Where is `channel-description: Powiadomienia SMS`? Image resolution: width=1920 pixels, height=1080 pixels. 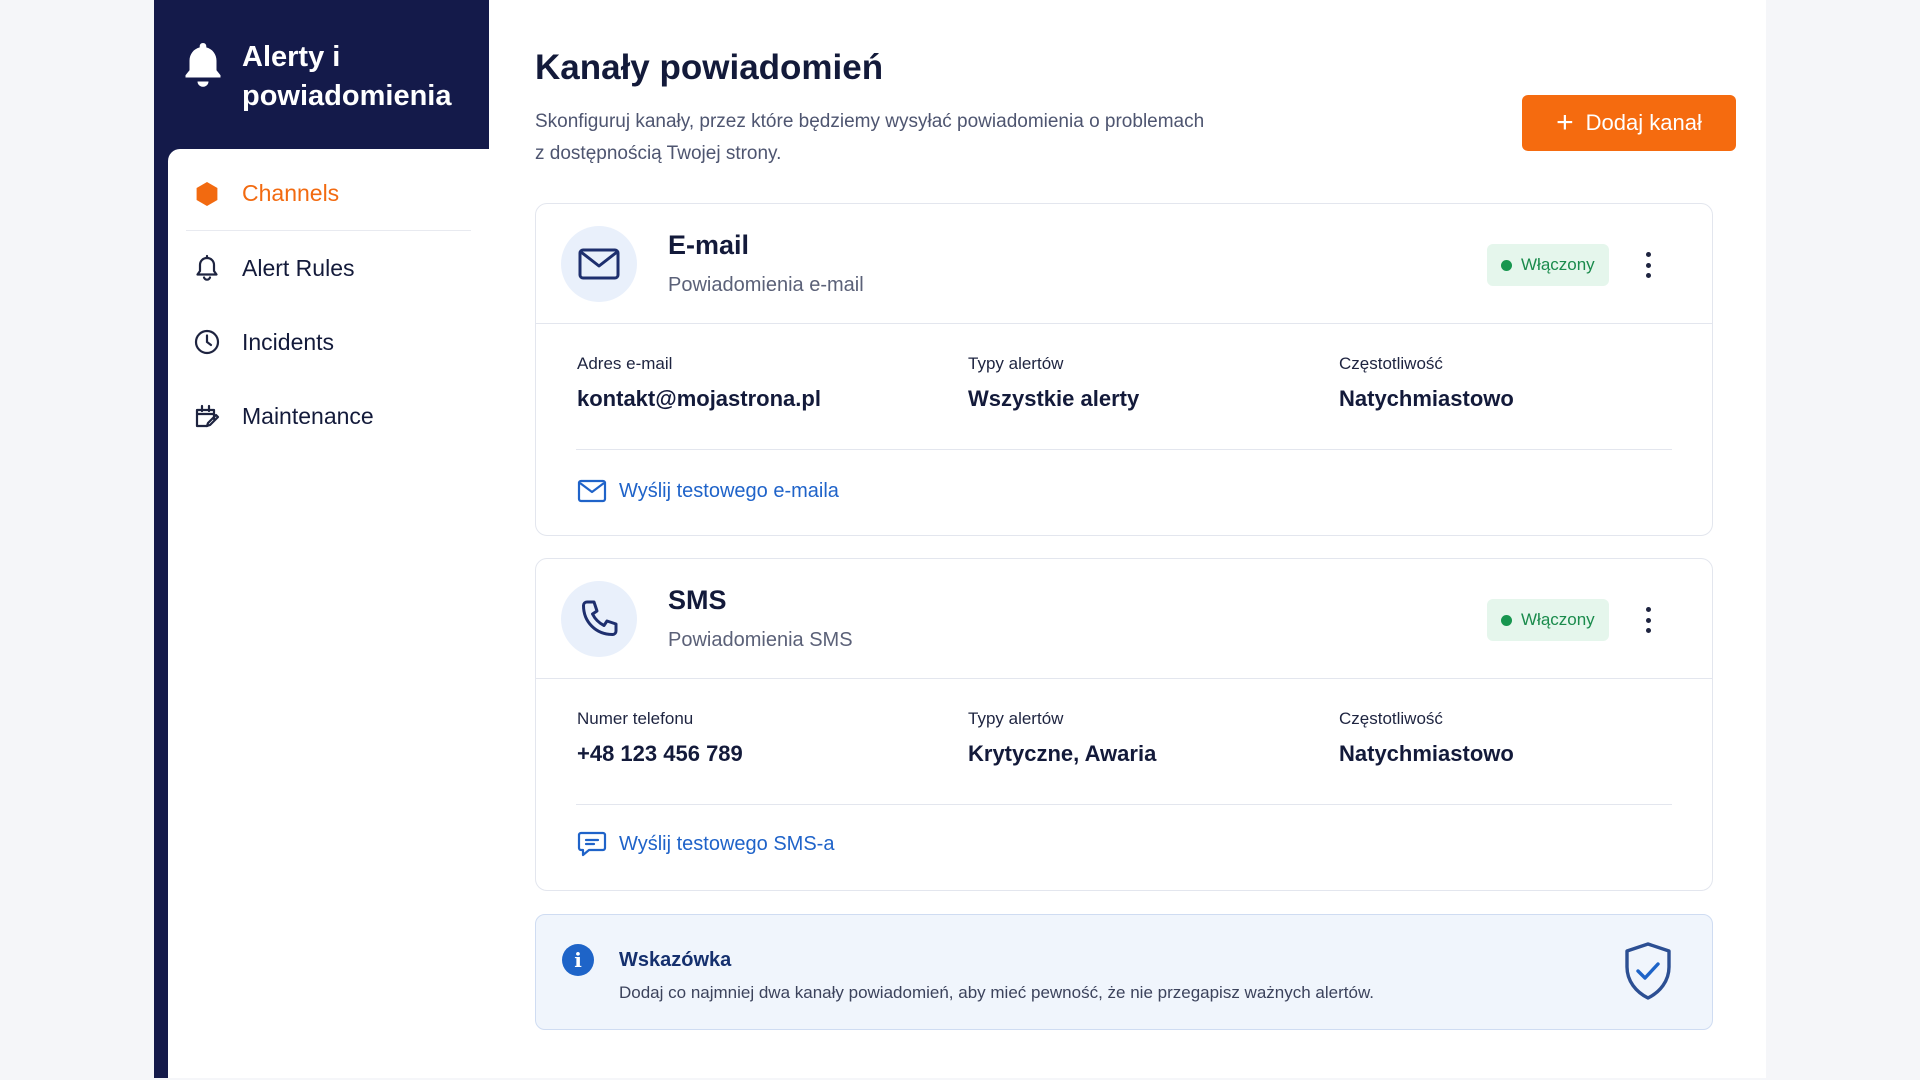 channel-description: Powiadomienia SMS is located at coordinates (760, 640).